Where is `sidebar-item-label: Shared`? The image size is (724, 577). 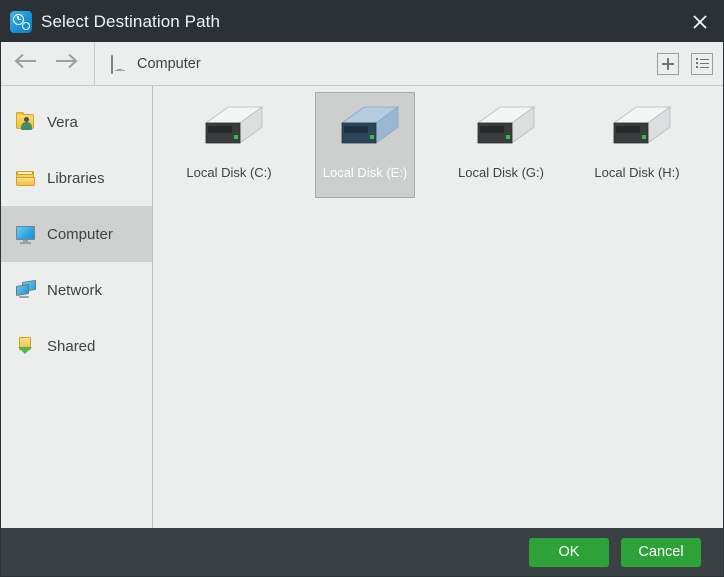 sidebar-item-label: Shared is located at coordinates (71, 346).